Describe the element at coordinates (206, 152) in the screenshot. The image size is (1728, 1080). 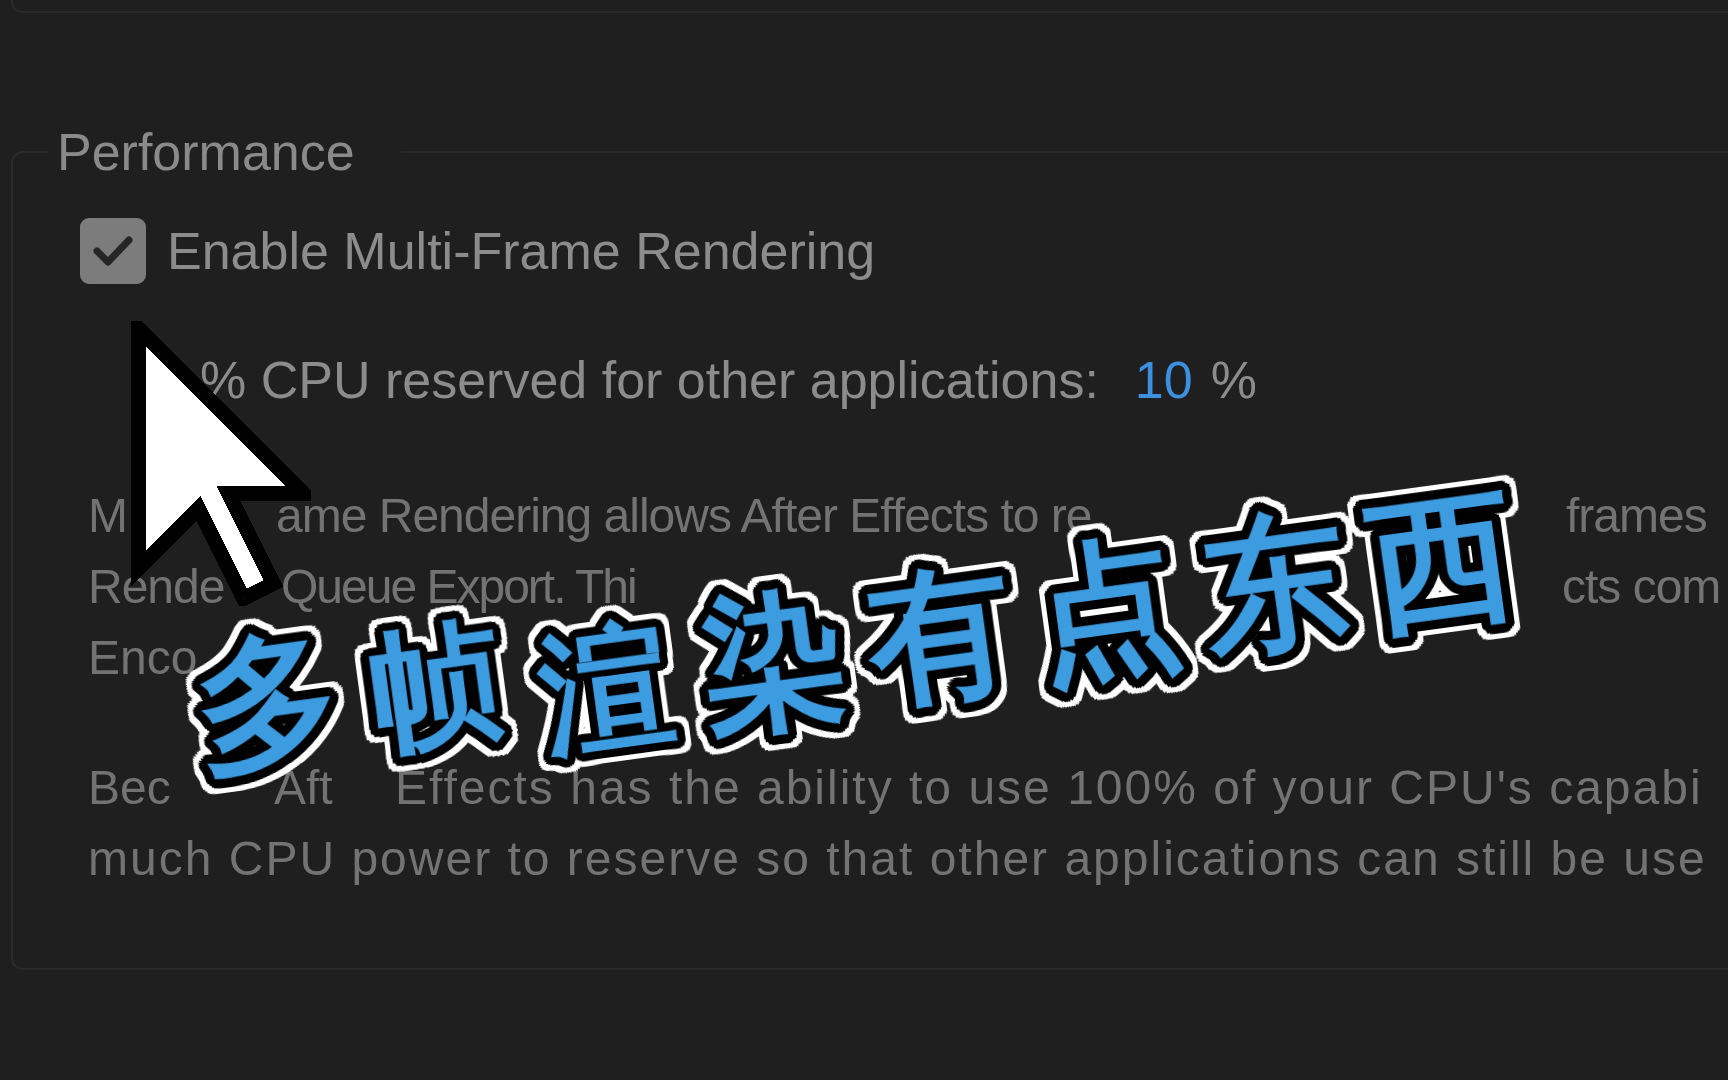
I see `section-title: Performance` at that location.